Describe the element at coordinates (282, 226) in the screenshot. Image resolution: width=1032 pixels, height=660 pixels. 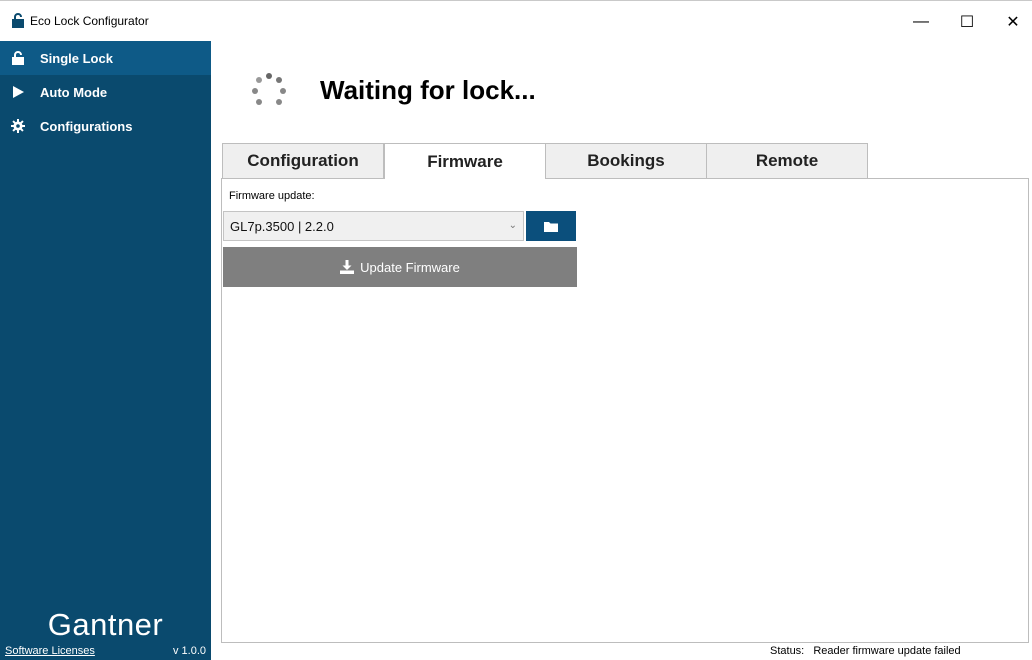
I see `firmware-select-value: GL7p.3500 | 2.2.0` at that location.